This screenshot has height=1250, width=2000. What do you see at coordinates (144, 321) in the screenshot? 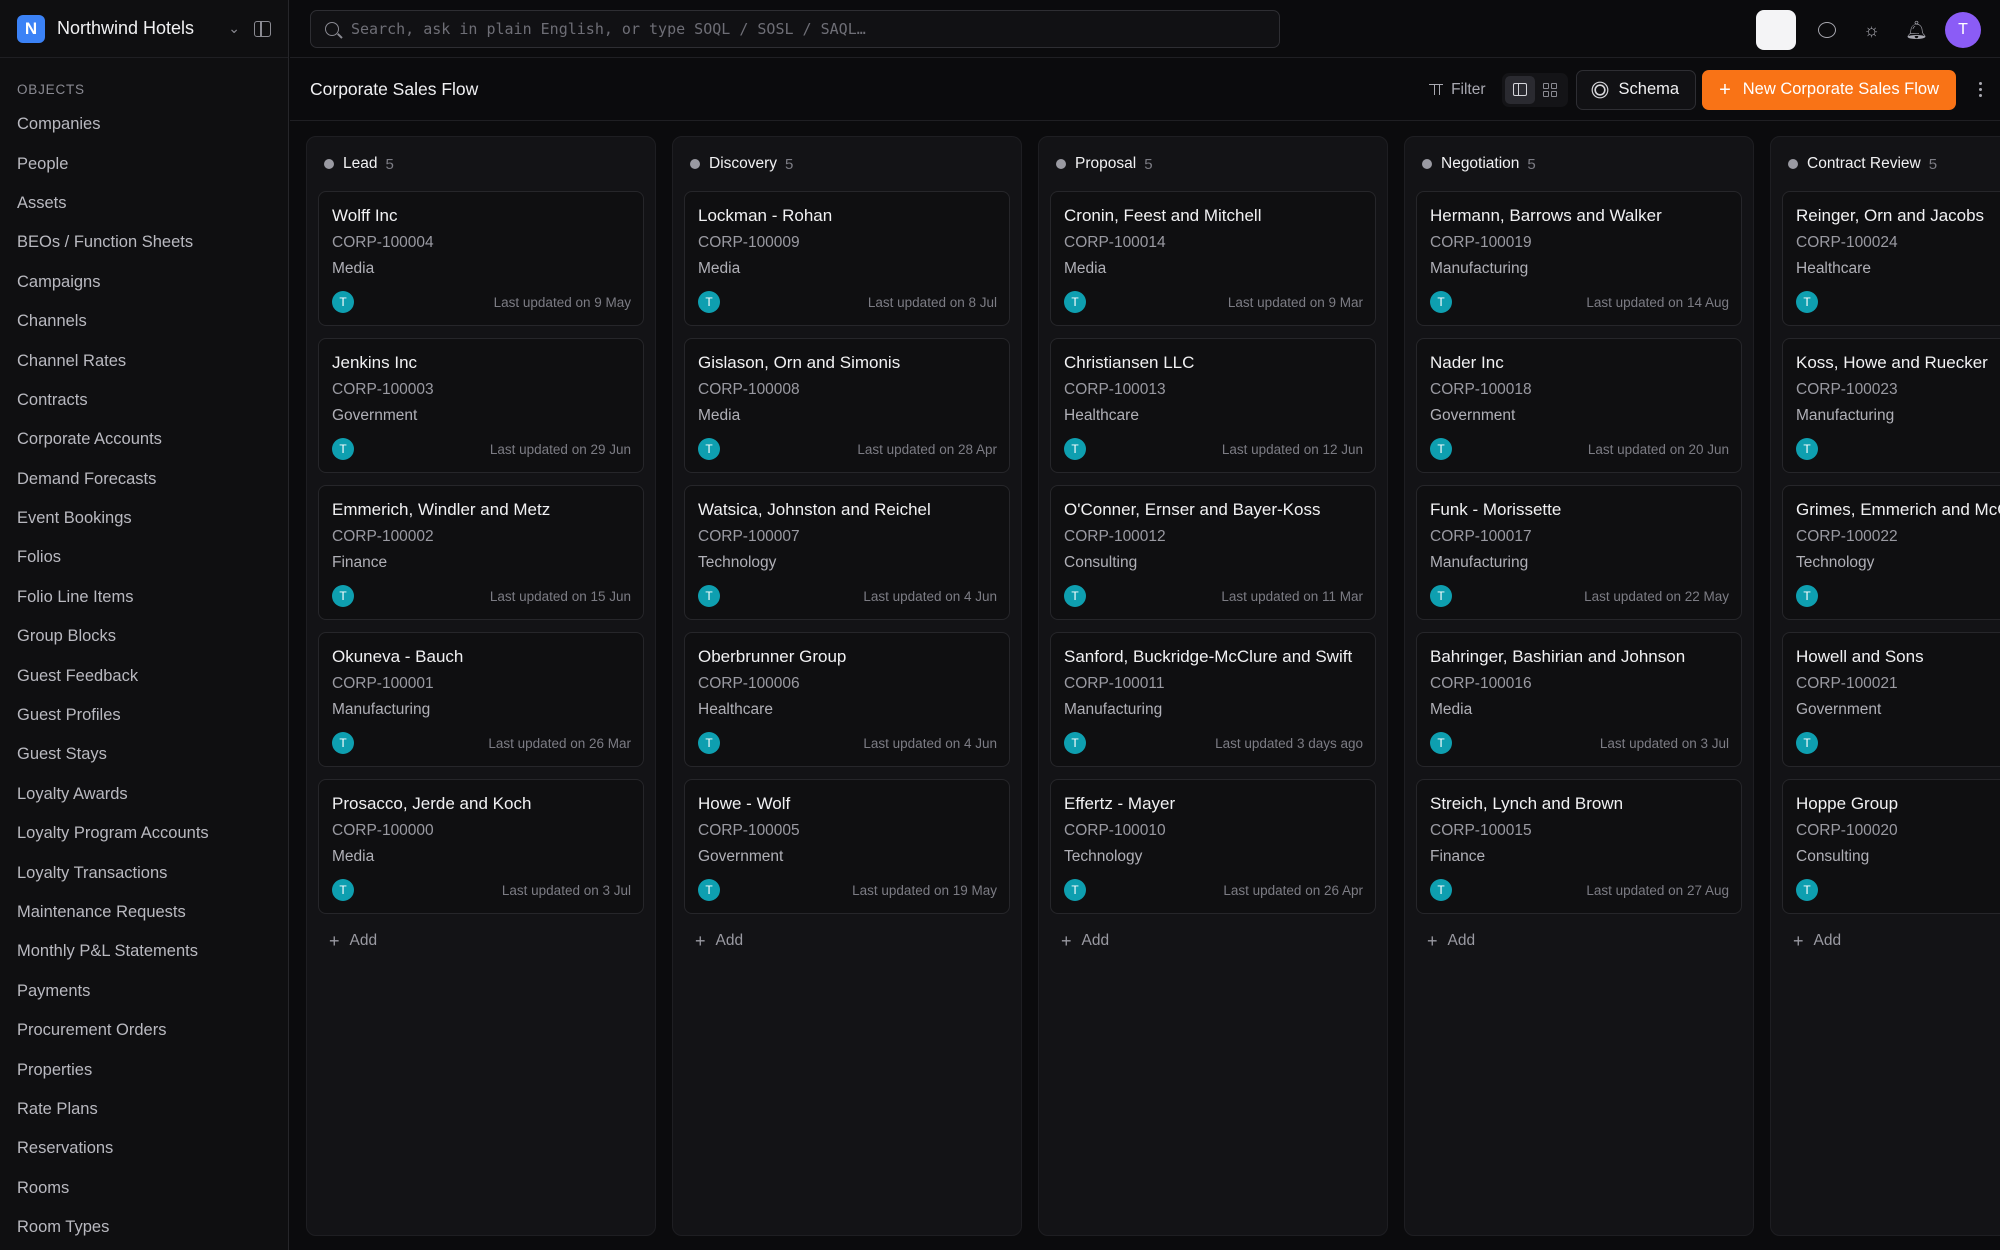
I see `sidebar-item-channels: Channels` at bounding box center [144, 321].